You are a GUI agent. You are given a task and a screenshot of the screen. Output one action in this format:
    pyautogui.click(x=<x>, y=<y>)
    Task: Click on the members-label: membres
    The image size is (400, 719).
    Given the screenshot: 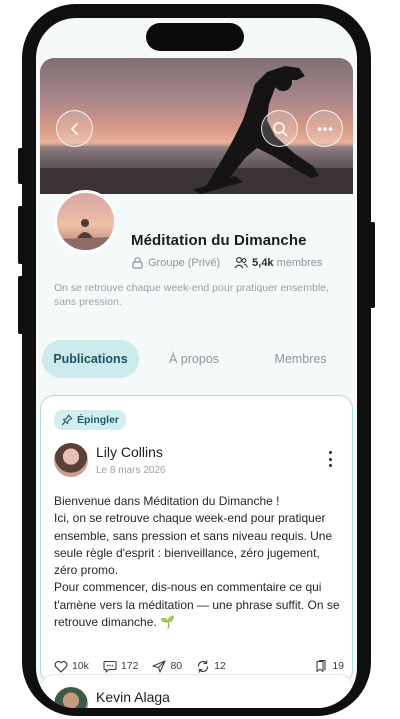 What is the action you would take?
    pyautogui.click(x=299, y=262)
    